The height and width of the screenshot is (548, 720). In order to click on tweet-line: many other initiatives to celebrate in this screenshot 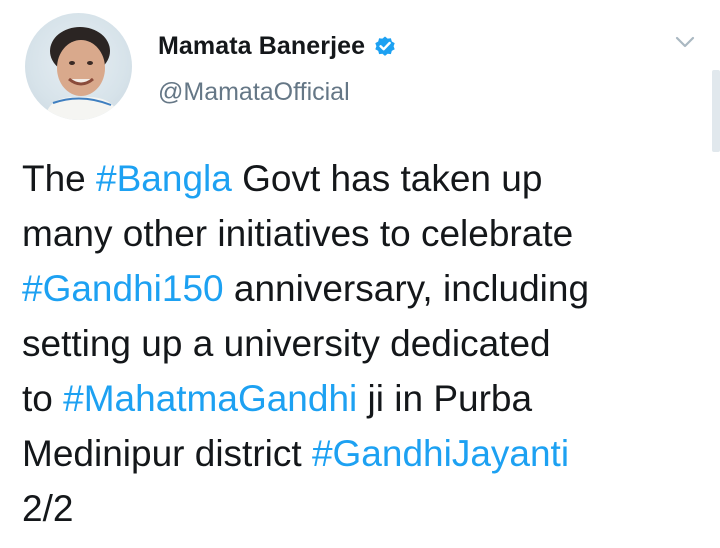, I will do `click(367, 233)`.